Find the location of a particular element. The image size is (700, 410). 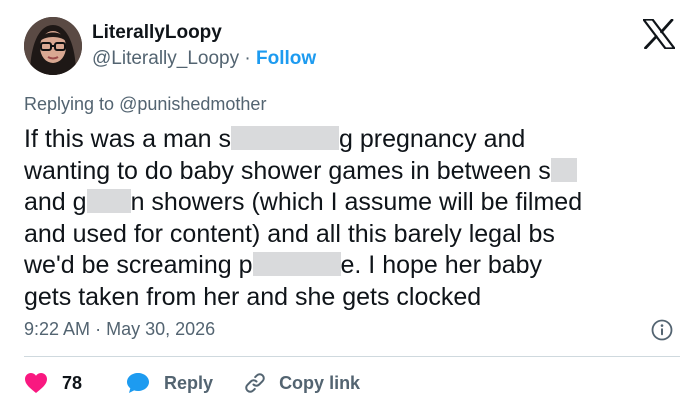

tweet-text-segment: gets taken from her and she gets clocked is located at coordinates (253, 296).